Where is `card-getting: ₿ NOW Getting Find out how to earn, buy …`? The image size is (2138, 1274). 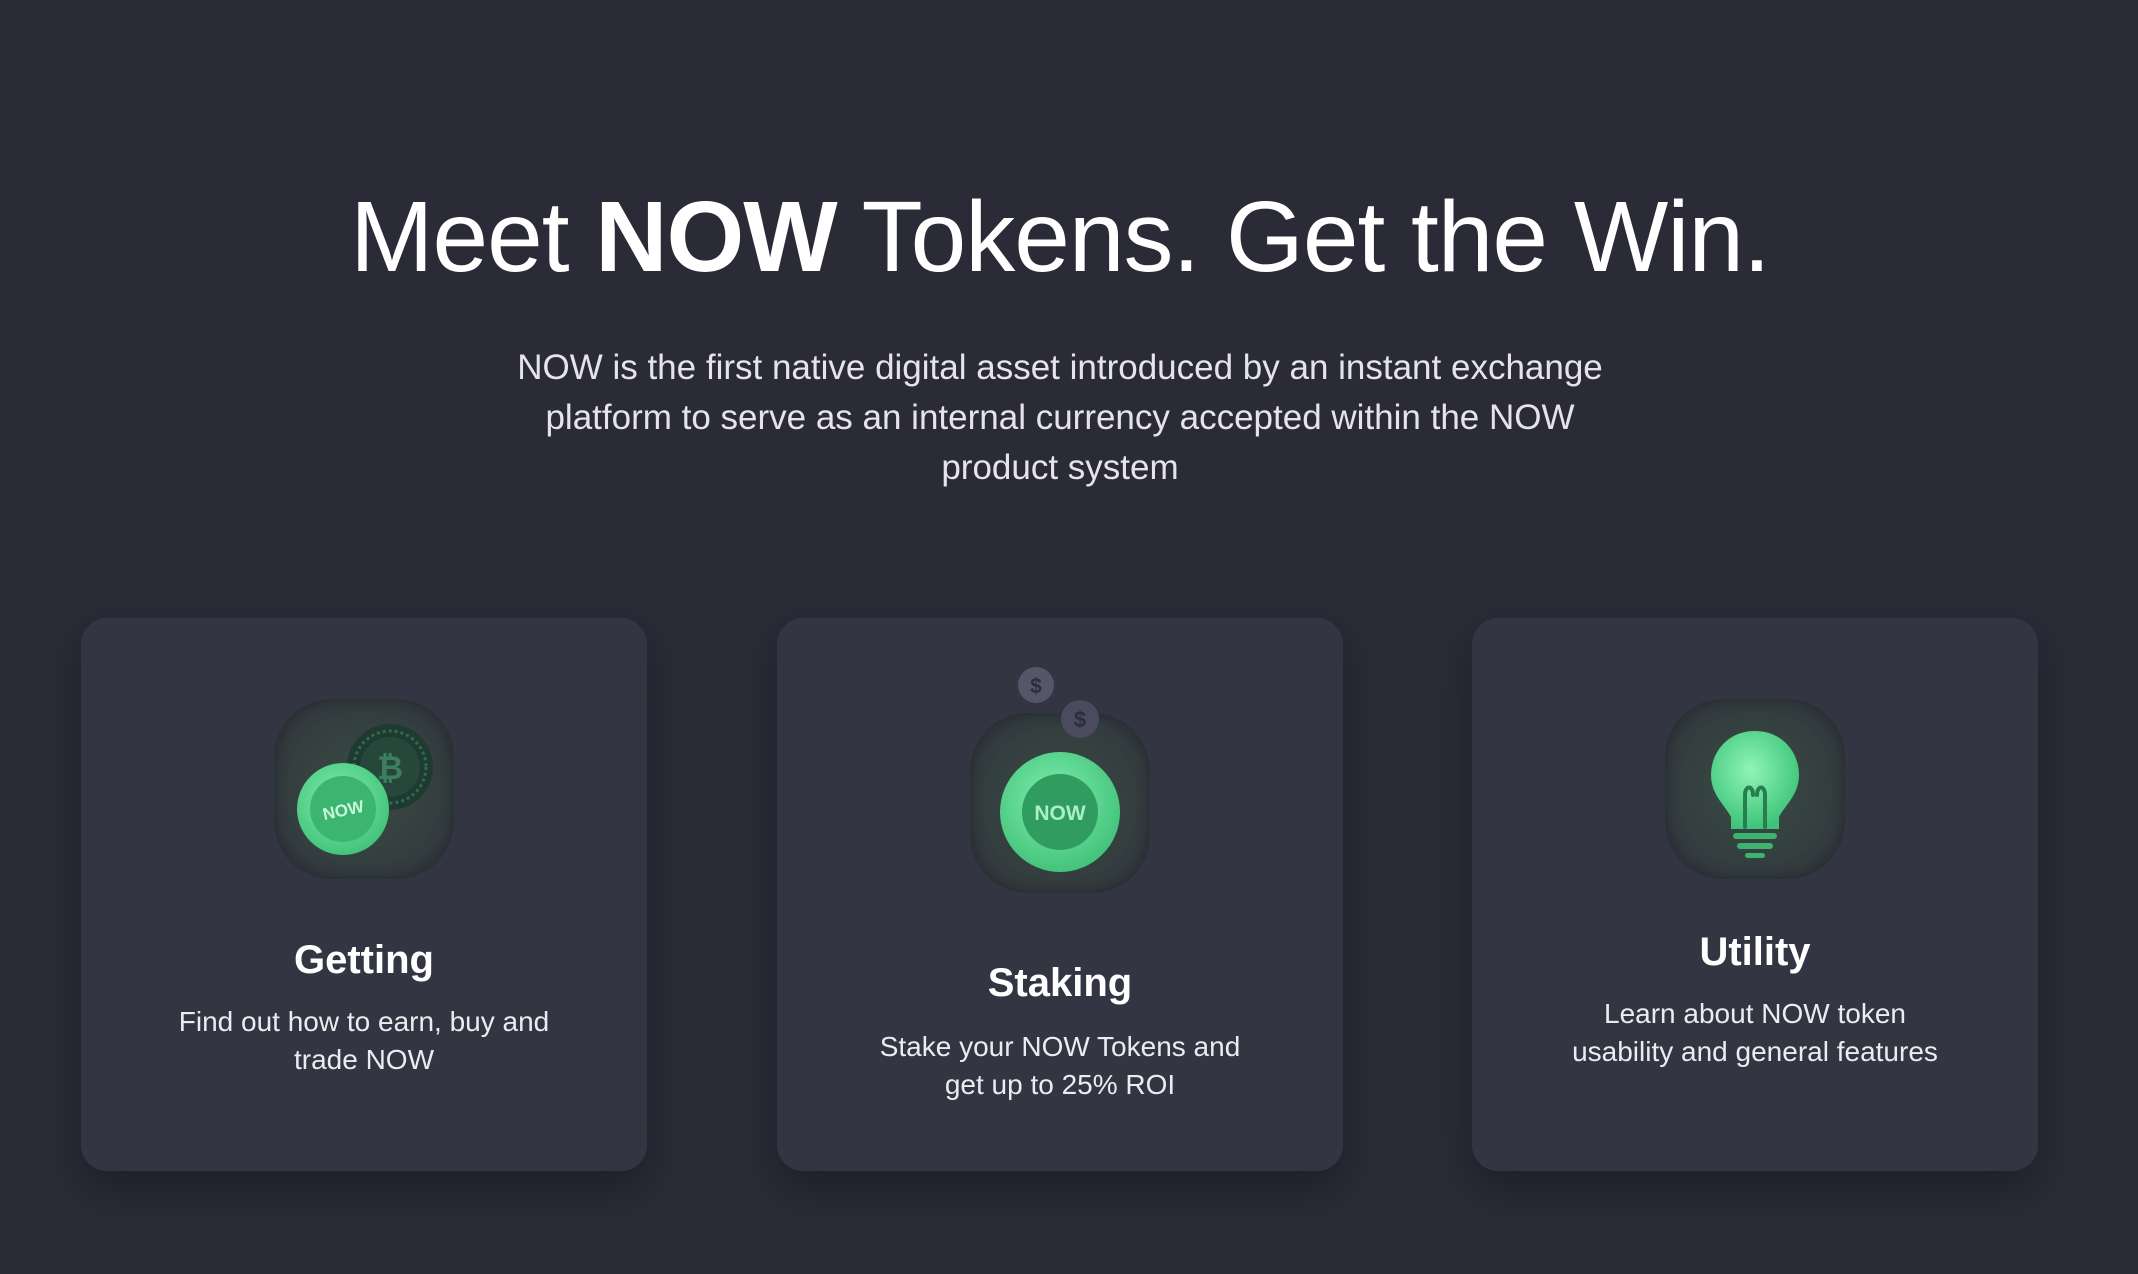 card-getting: ₿ NOW Getting Find out how to earn, buy … is located at coordinates (364, 894).